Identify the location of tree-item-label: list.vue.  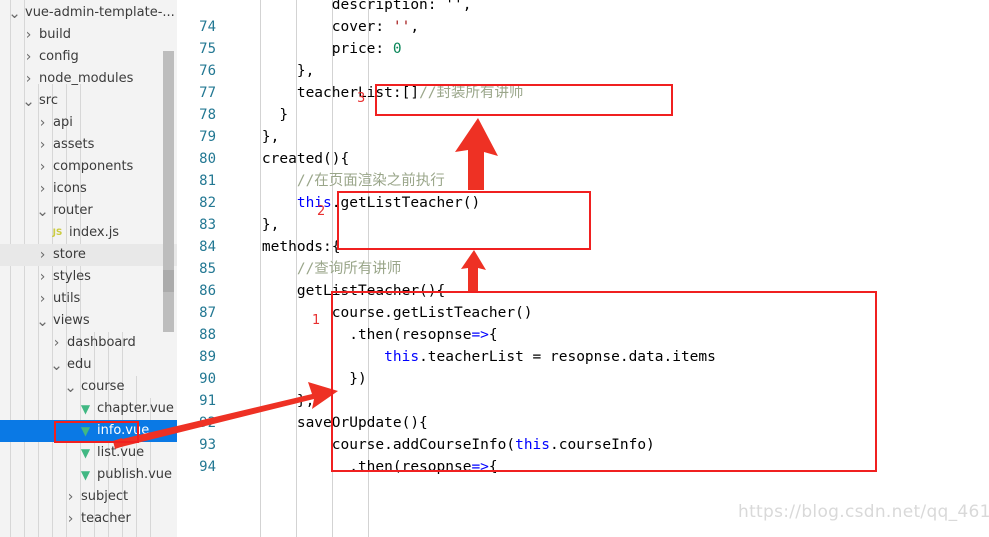
(121, 452).